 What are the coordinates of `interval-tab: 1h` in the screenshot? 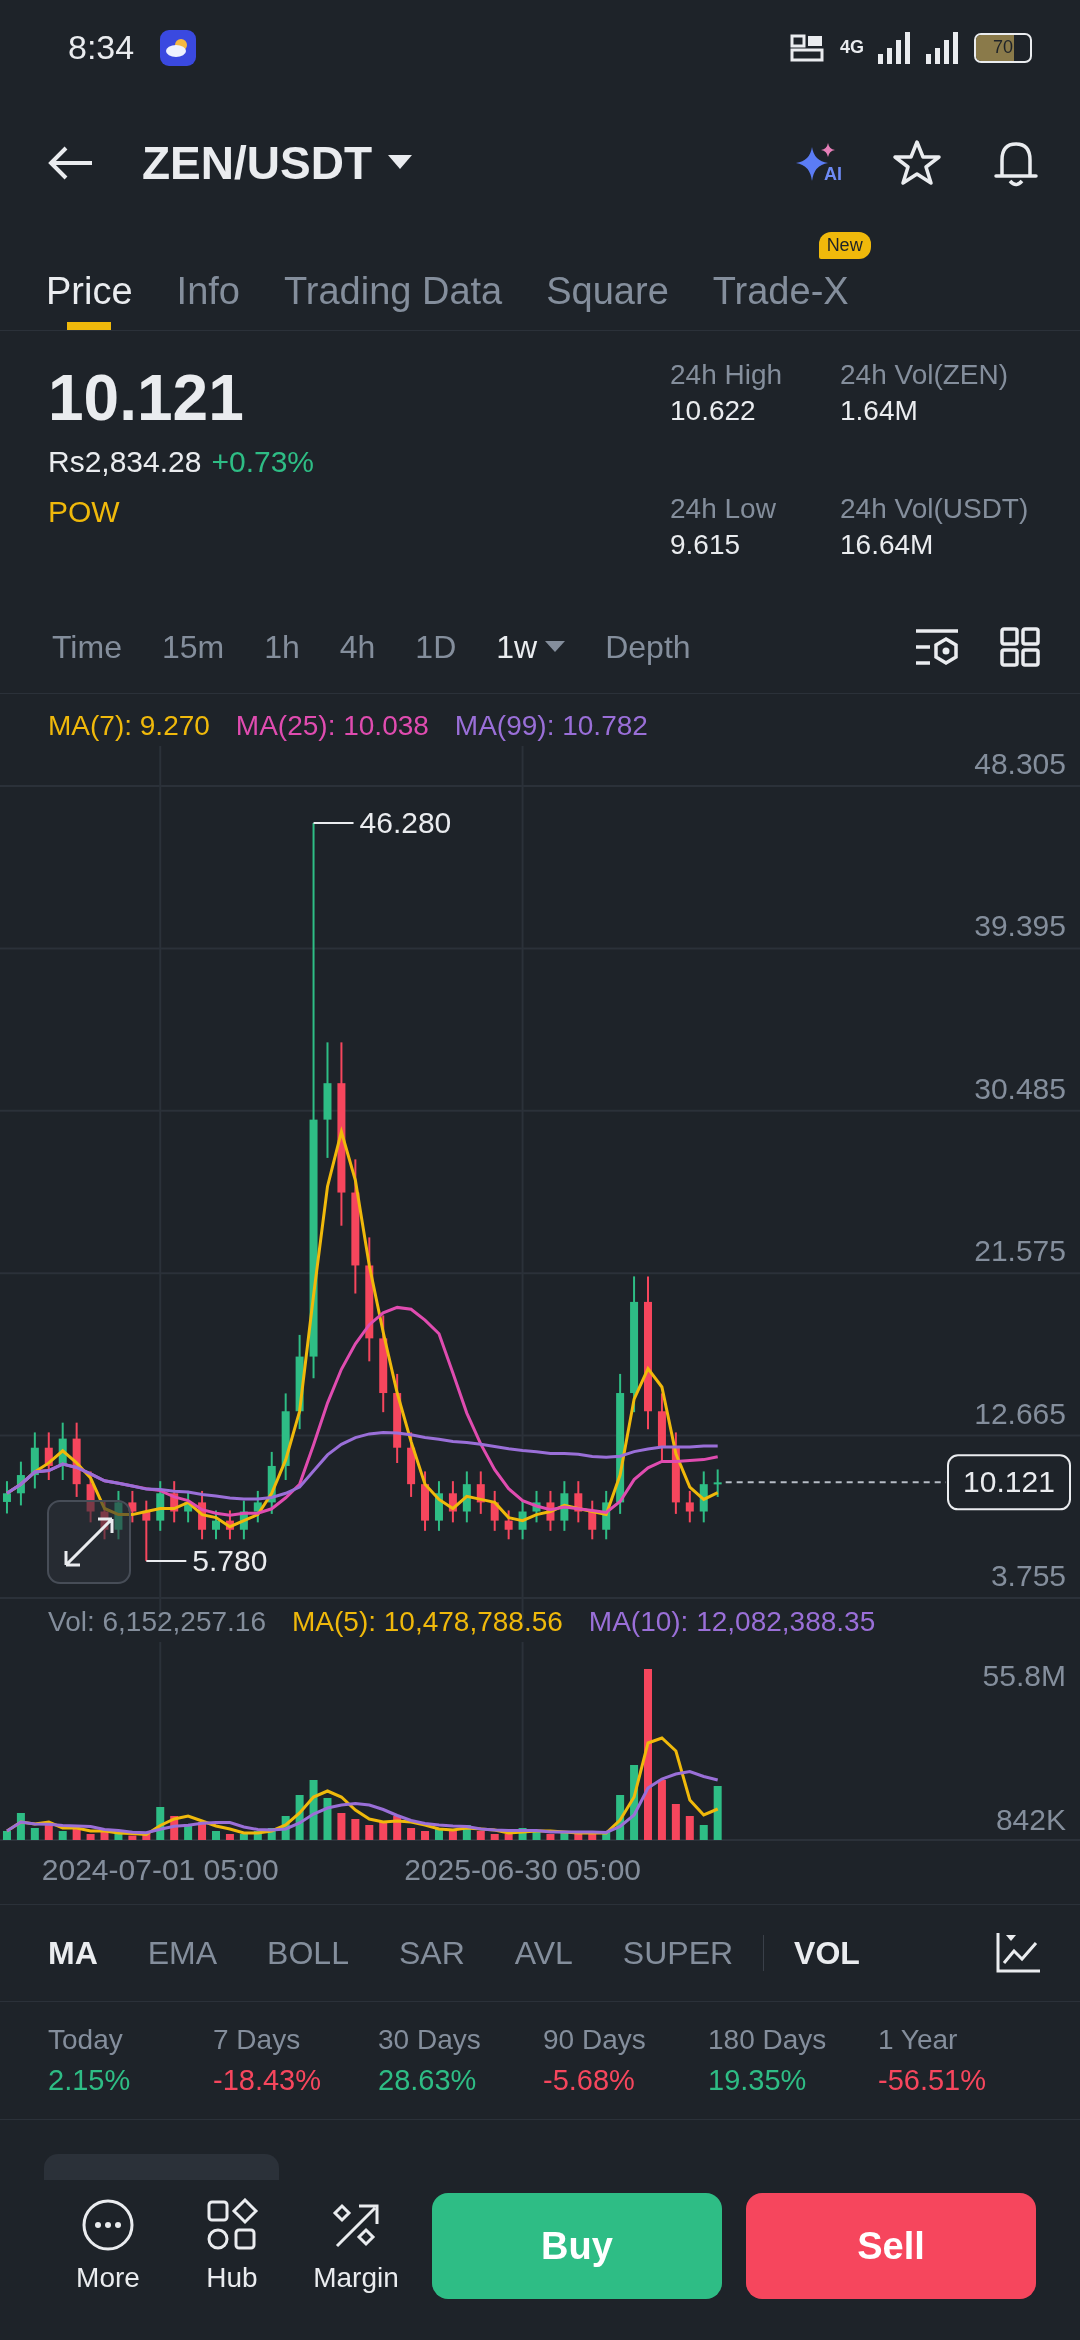 It's located at (282, 647).